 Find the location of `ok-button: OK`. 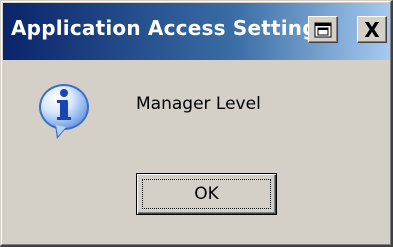

ok-button: OK is located at coordinates (206, 194).